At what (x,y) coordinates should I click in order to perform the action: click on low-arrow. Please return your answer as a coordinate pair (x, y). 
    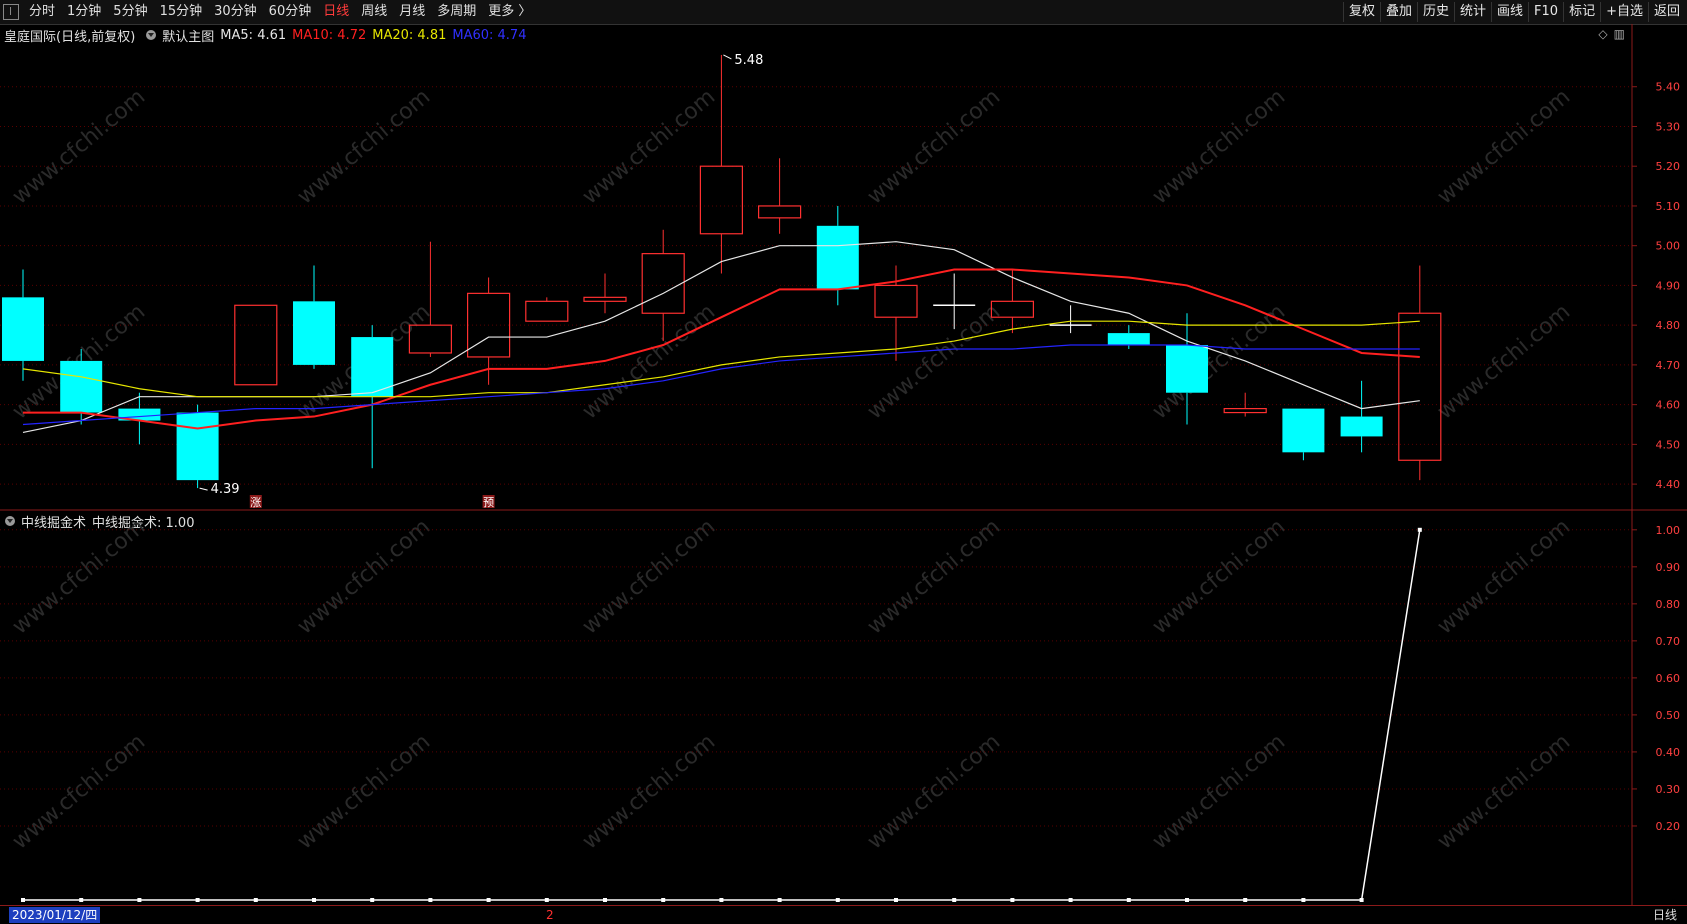
    Looking at the image, I should click on (203, 489).